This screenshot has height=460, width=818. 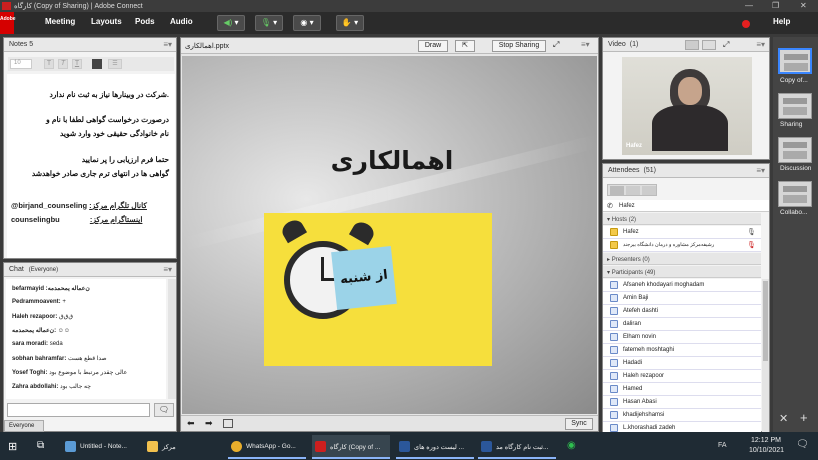 What do you see at coordinates (682, 219) in the screenshot?
I see `hosts-section: ▾ Hosts (2)` at bounding box center [682, 219].